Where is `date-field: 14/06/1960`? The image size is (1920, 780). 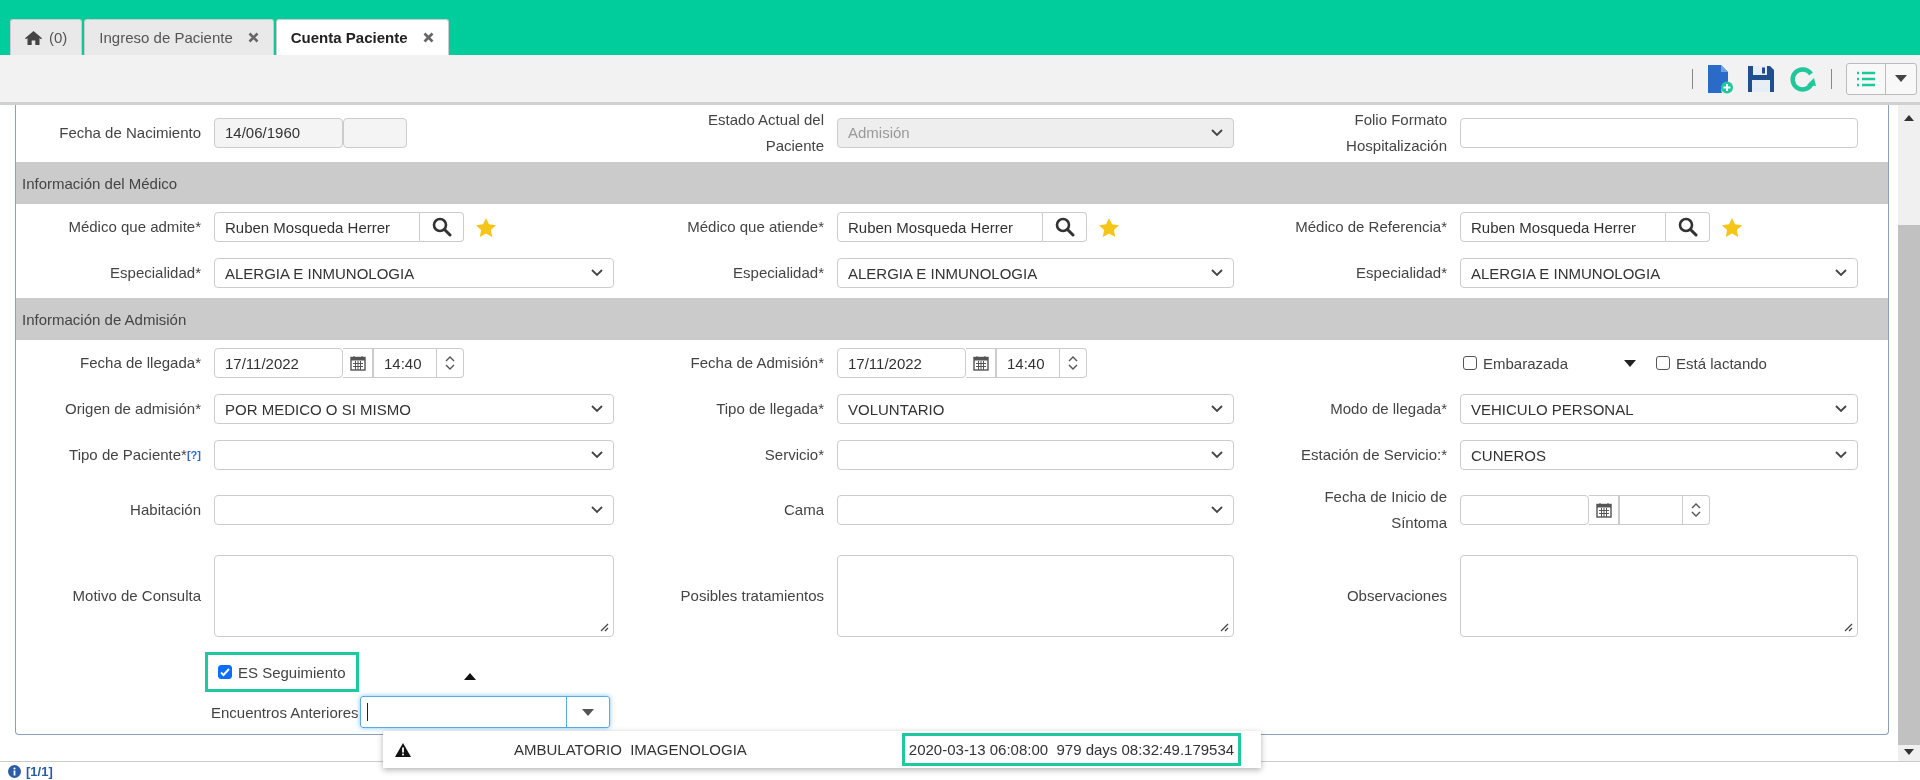 date-field: 14/06/1960 is located at coordinates (278, 132).